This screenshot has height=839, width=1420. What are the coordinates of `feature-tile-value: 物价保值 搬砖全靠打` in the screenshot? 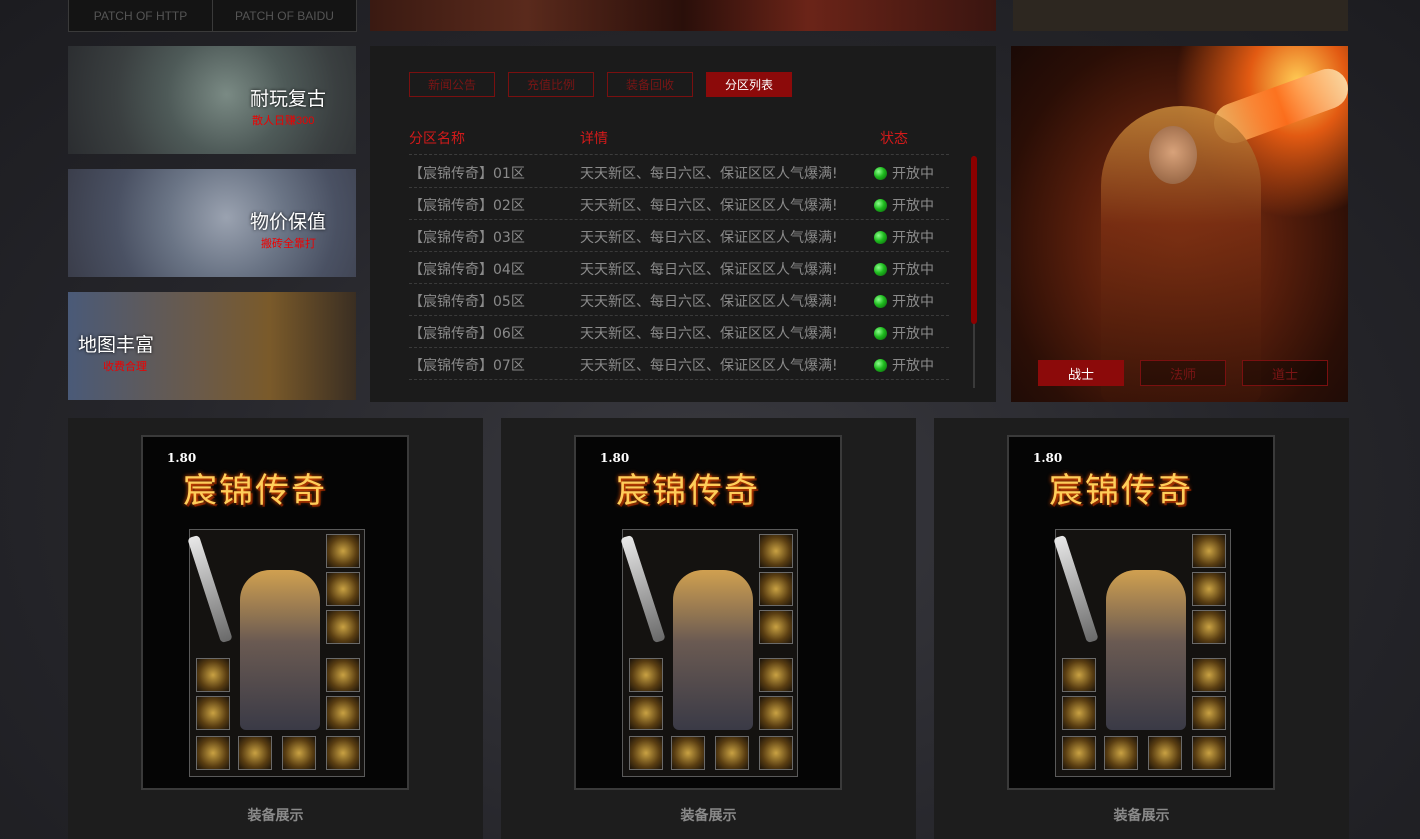 It's located at (212, 223).